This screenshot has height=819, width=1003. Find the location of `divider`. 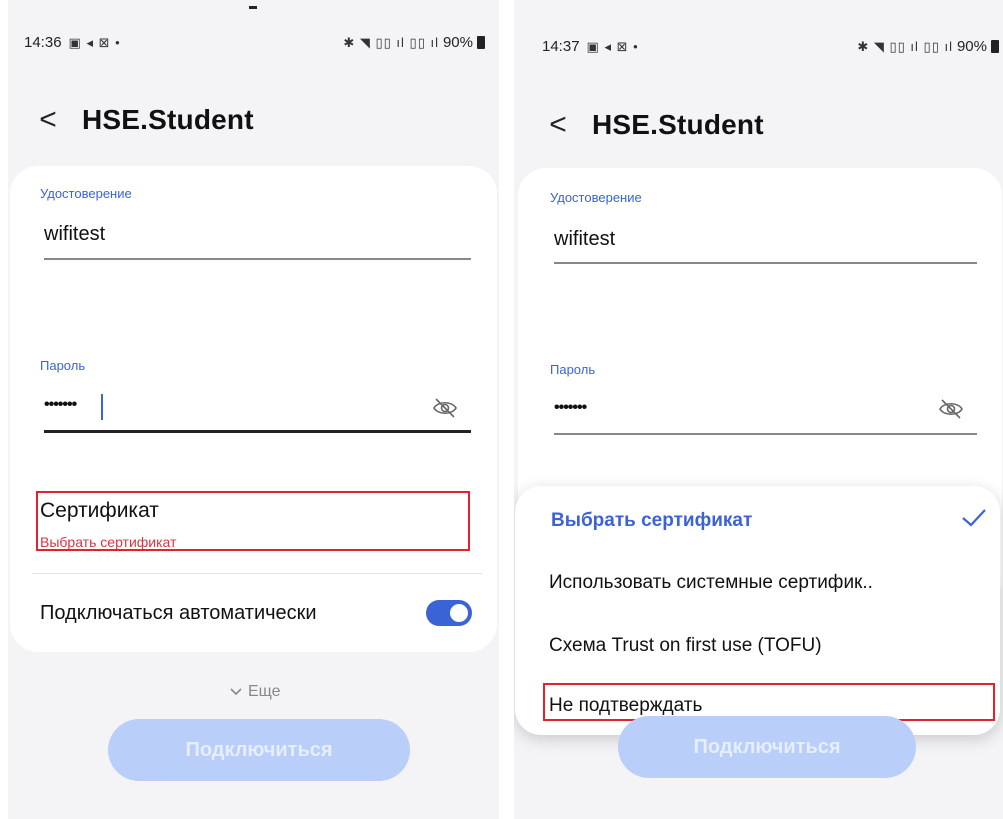

divider is located at coordinates (257, 573).